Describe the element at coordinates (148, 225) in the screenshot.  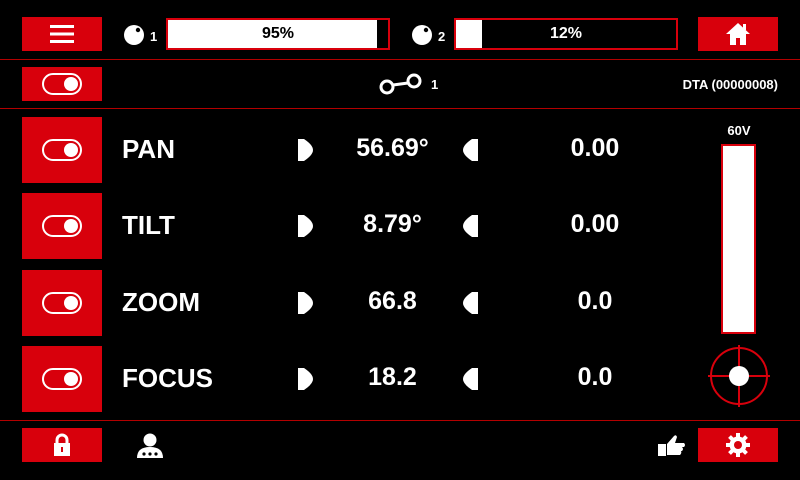
I see `axis-name: TILT` at that location.